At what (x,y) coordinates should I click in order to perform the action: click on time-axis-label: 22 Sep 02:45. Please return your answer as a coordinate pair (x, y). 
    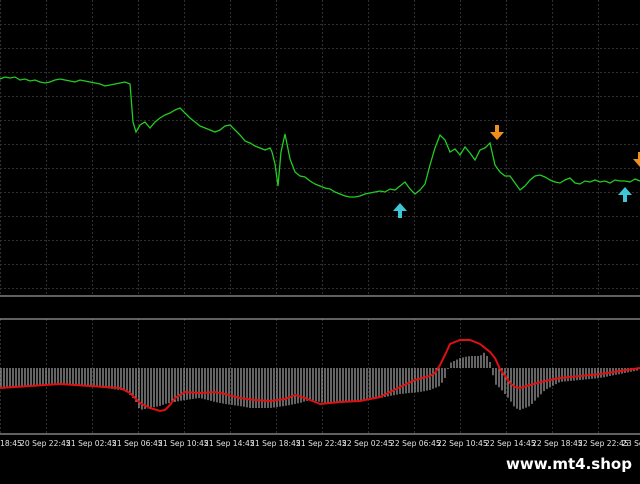
    Looking at the image, I should click on (367, 443).